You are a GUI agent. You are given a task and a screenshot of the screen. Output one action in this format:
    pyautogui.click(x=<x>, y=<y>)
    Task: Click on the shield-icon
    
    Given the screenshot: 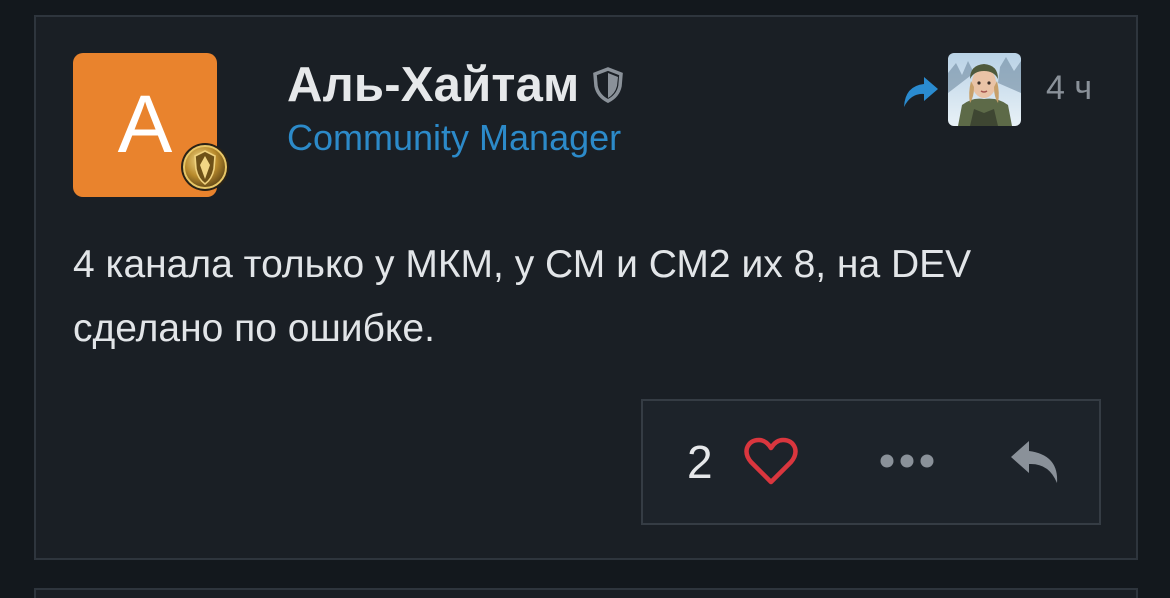 What is the action you would take?
    pyautogui.click(x=607, y=85)
    